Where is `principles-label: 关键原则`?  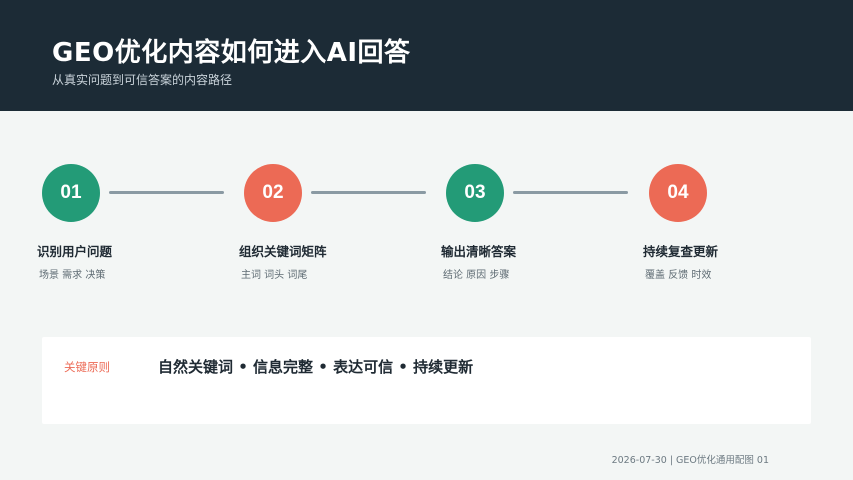
principles-label: 关键原则 is located at coordinates (87, 367).